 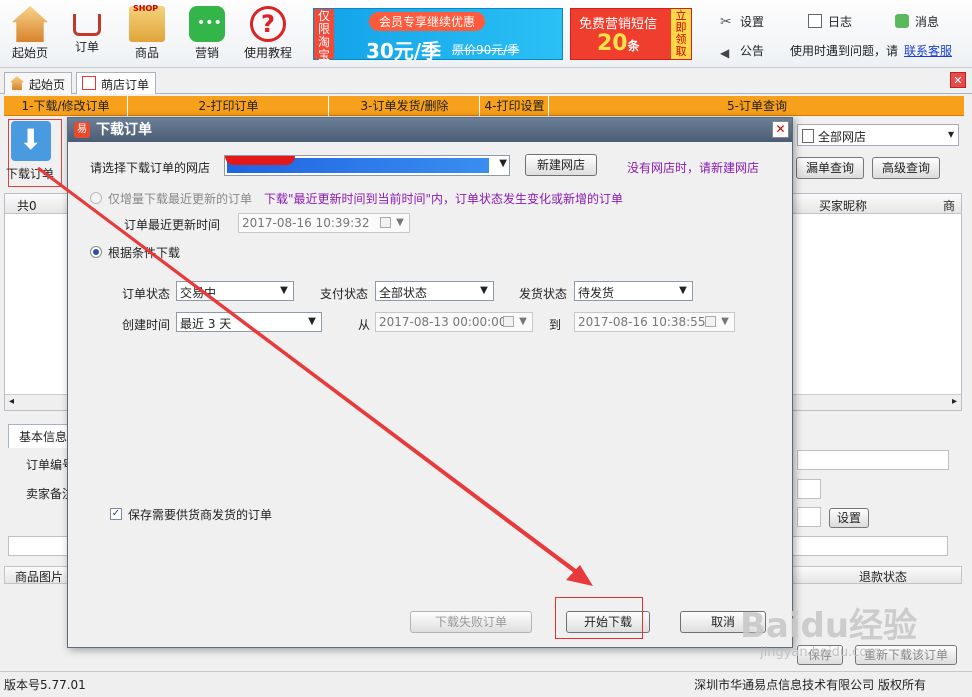 I want to click on ship-status-select: 待发货 ▼, so click(x=633, y=291).